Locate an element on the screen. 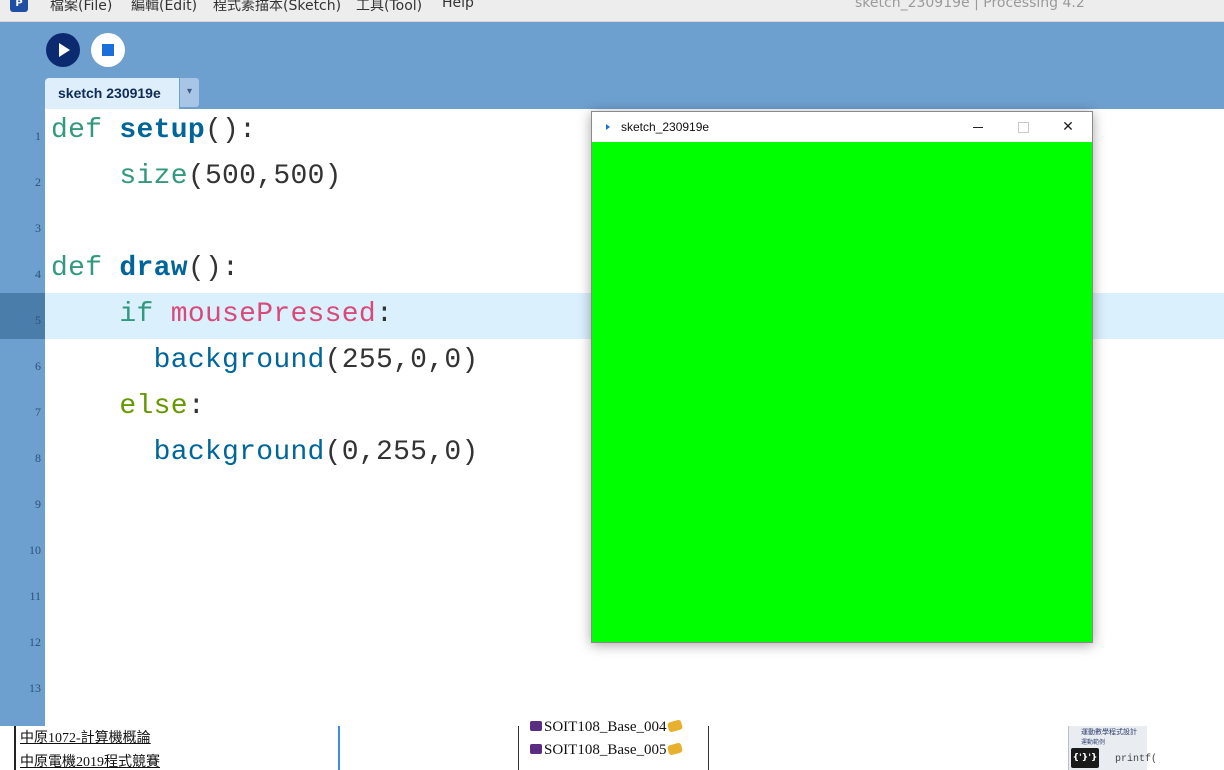 This screenshot has width=1224, height=770. close-button: ✕ is located at coordinates (1068, 127).